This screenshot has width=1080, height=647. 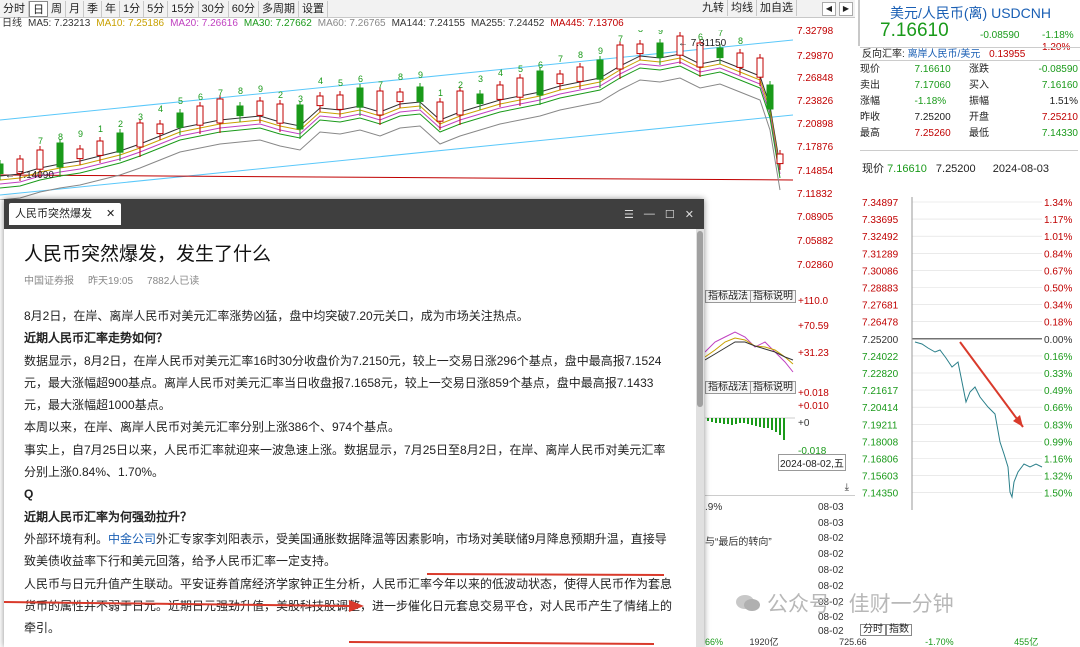 What do you see at coordinates (713, 8) in the screenshot?
I see `nine-turn-button: 九转` at bounding box center [713, 8].